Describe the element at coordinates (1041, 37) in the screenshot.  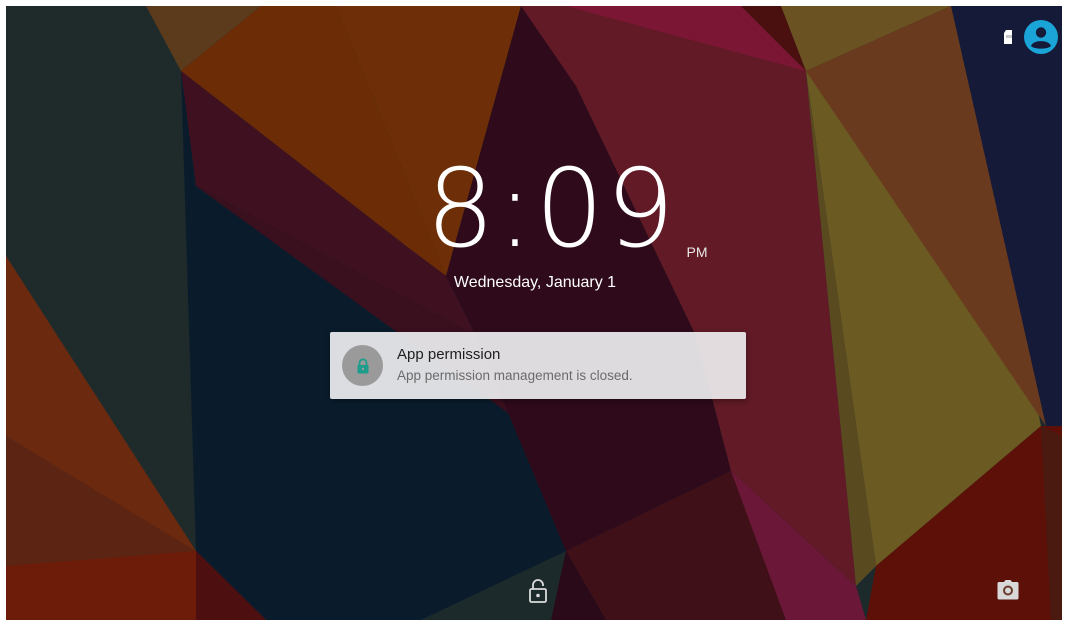
I see `user-account-icon` at that location.